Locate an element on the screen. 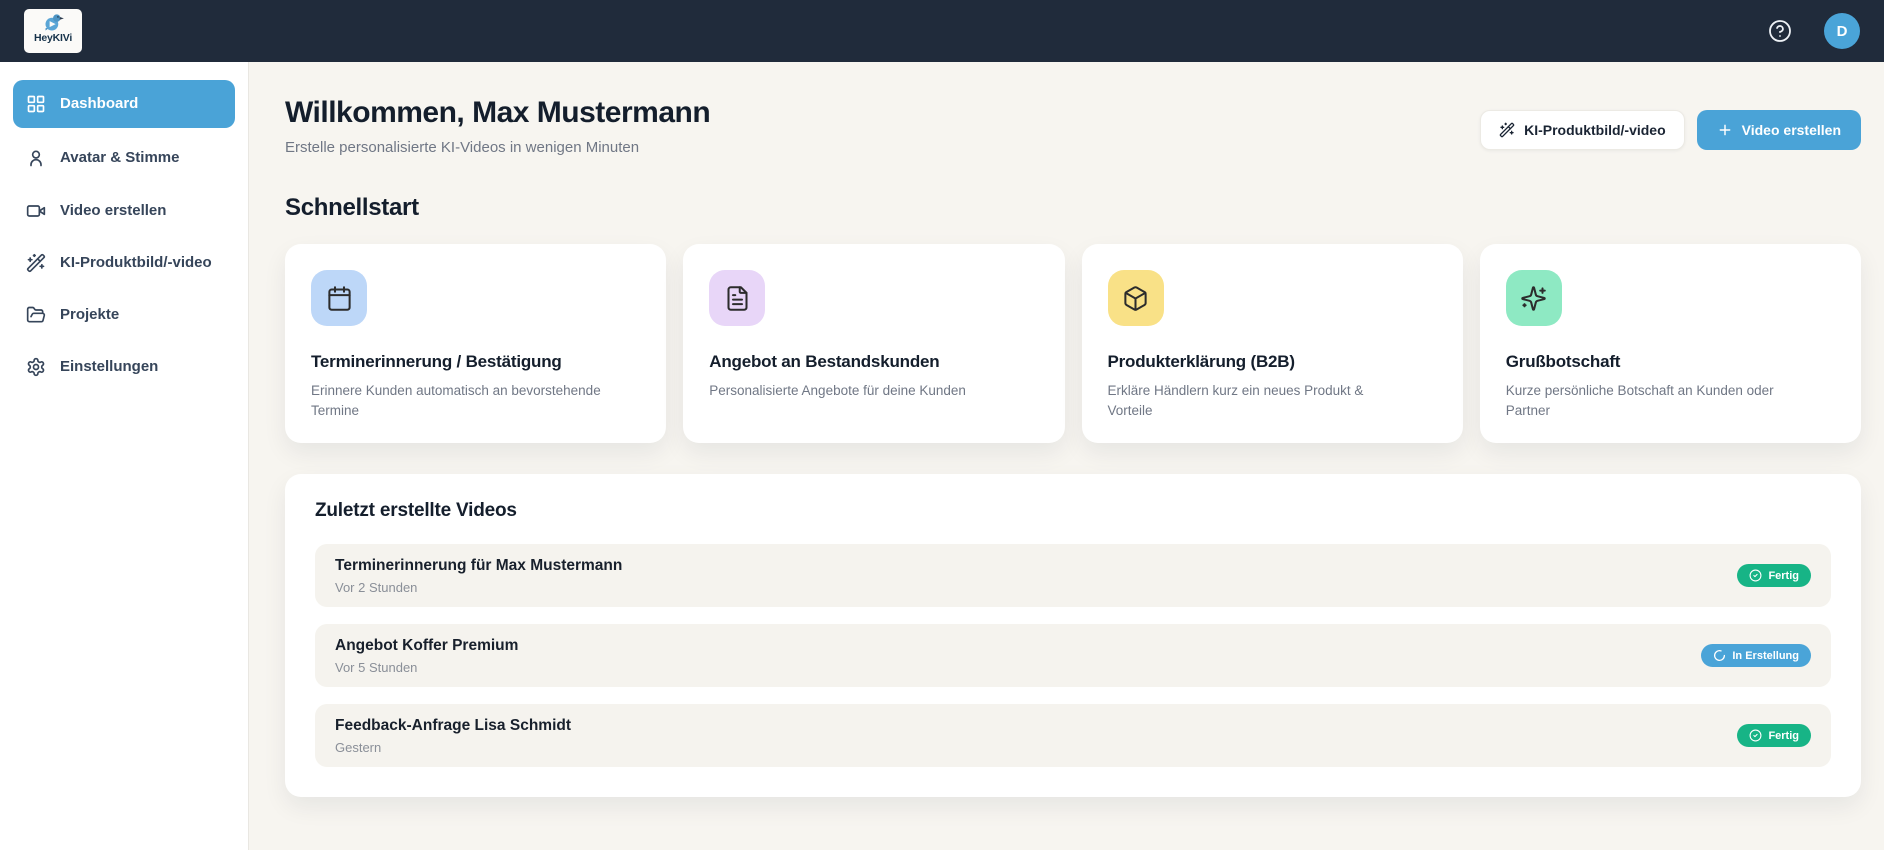 The image size is (1884, 850). help-circle-icon is located at coordinates (1780, 31).